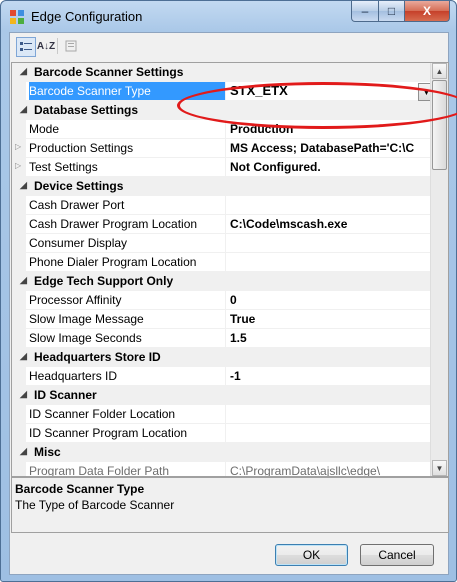 This screenshot has height=582, width=457. I want to click on property-value: Not Configured., so click(333, 167).